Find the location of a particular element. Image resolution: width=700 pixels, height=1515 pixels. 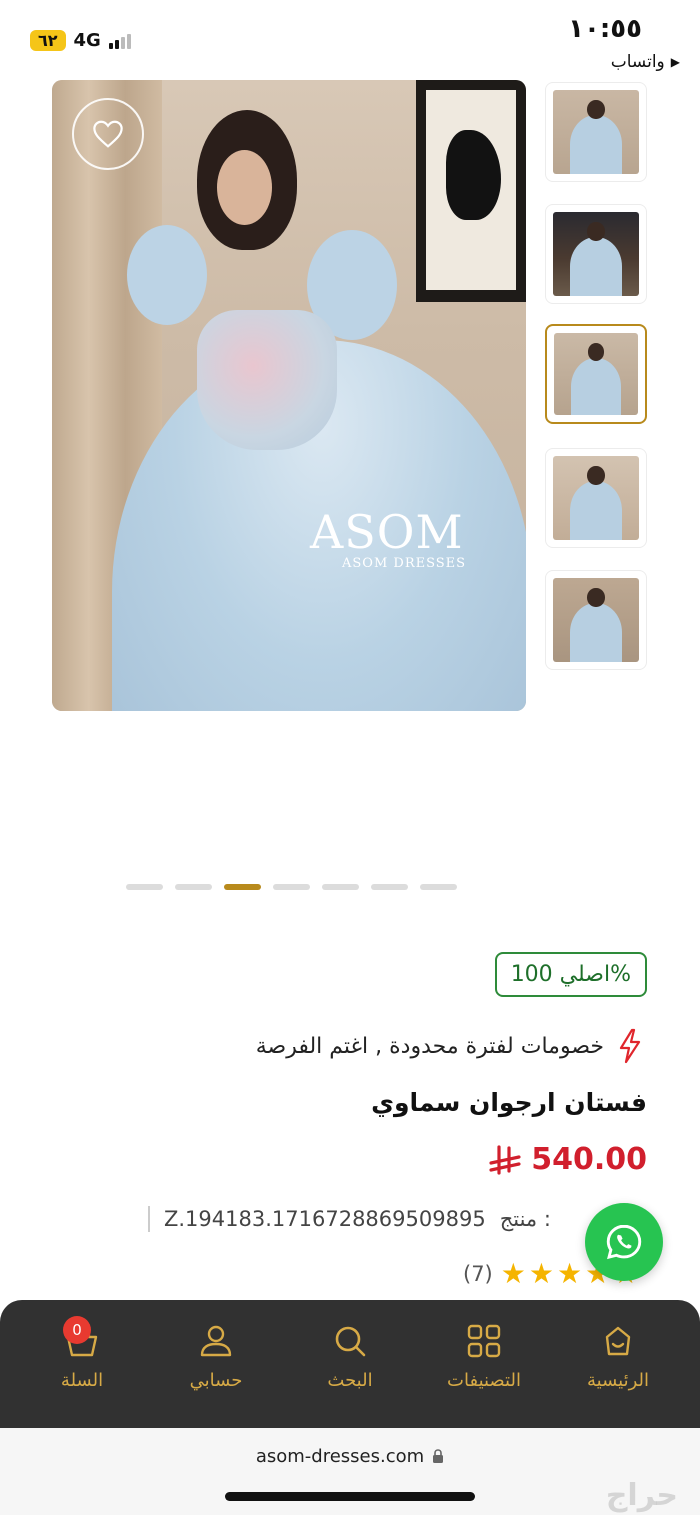

whatsapp-icon is located at coordinates (624, 1242).